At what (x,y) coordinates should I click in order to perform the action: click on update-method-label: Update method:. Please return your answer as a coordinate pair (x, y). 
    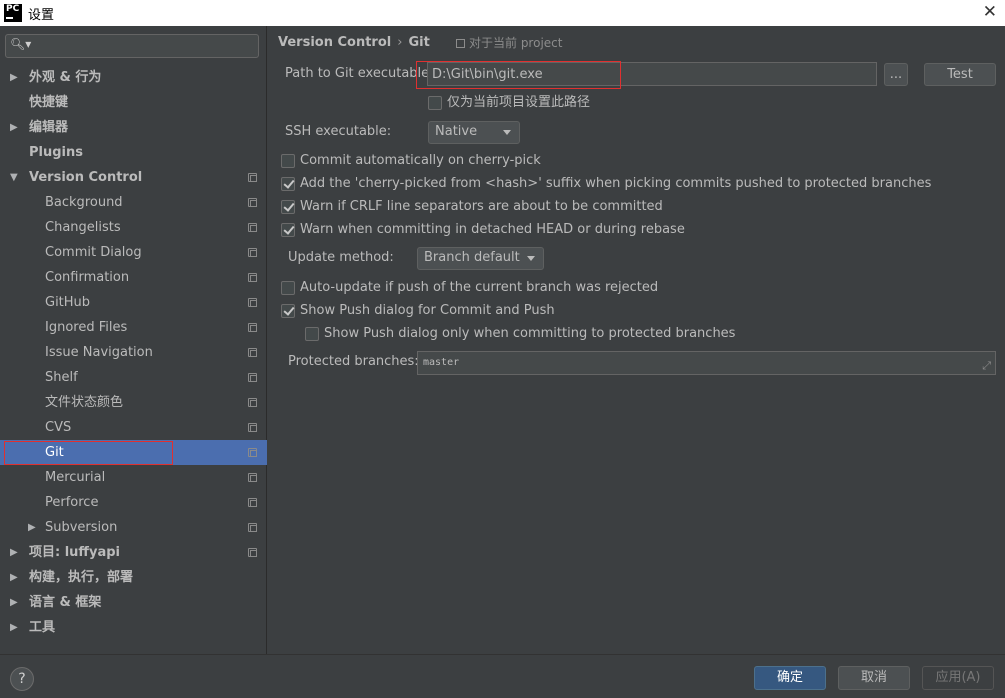
    Looking at the image, I should click on (341, 257).